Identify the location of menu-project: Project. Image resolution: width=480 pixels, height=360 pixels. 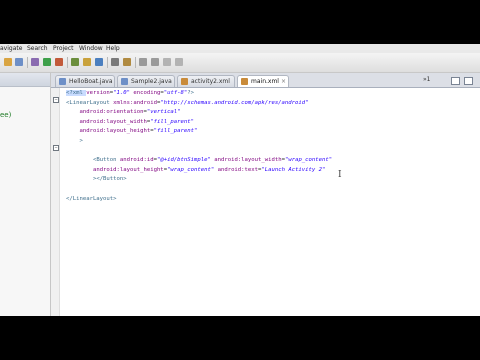
(63, 48).